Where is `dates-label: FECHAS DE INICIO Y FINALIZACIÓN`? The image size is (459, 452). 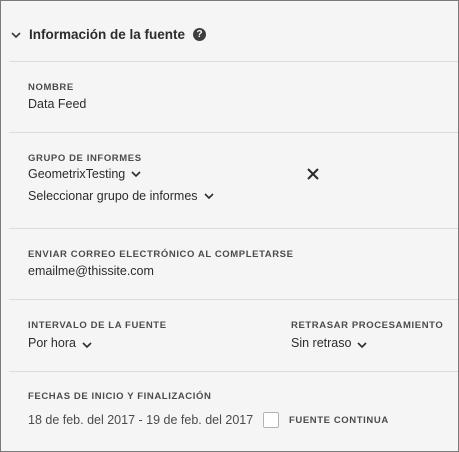
dates-label: FECHAS DE INICIO Y FINALIZACIÓN is located at coordinates (120, 396).